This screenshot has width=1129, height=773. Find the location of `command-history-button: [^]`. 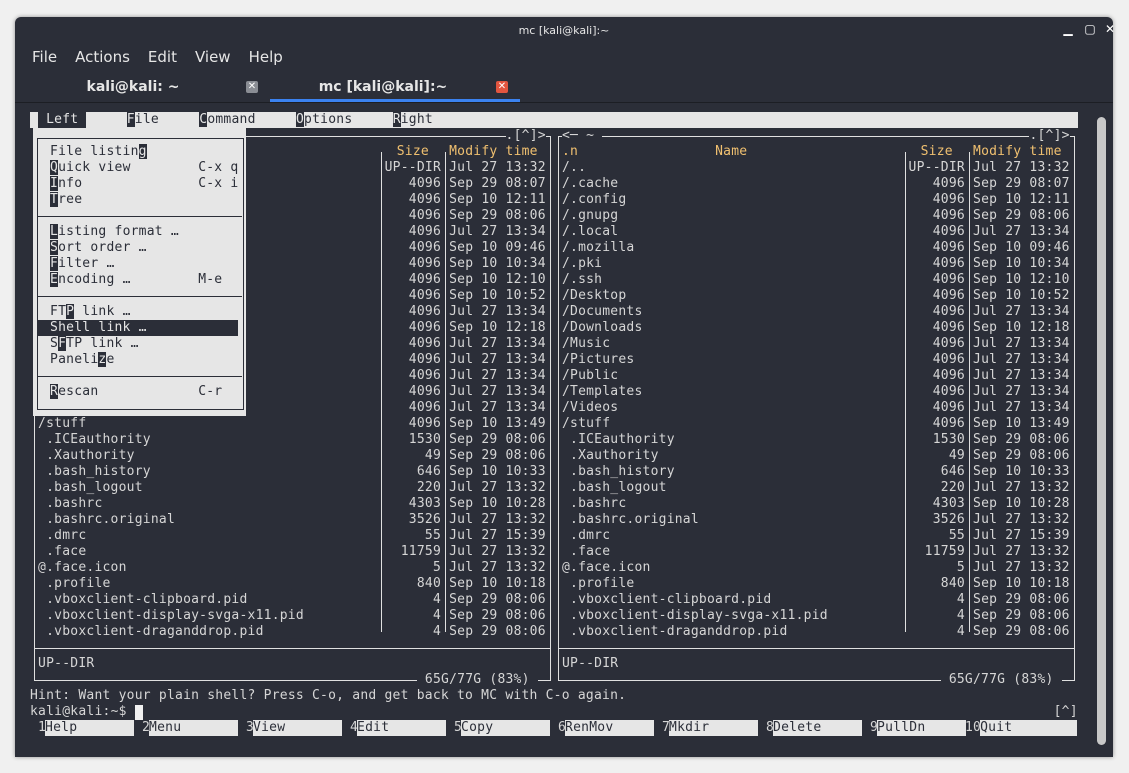

command-history-button: [^] is located at coordinates (1066, 712).